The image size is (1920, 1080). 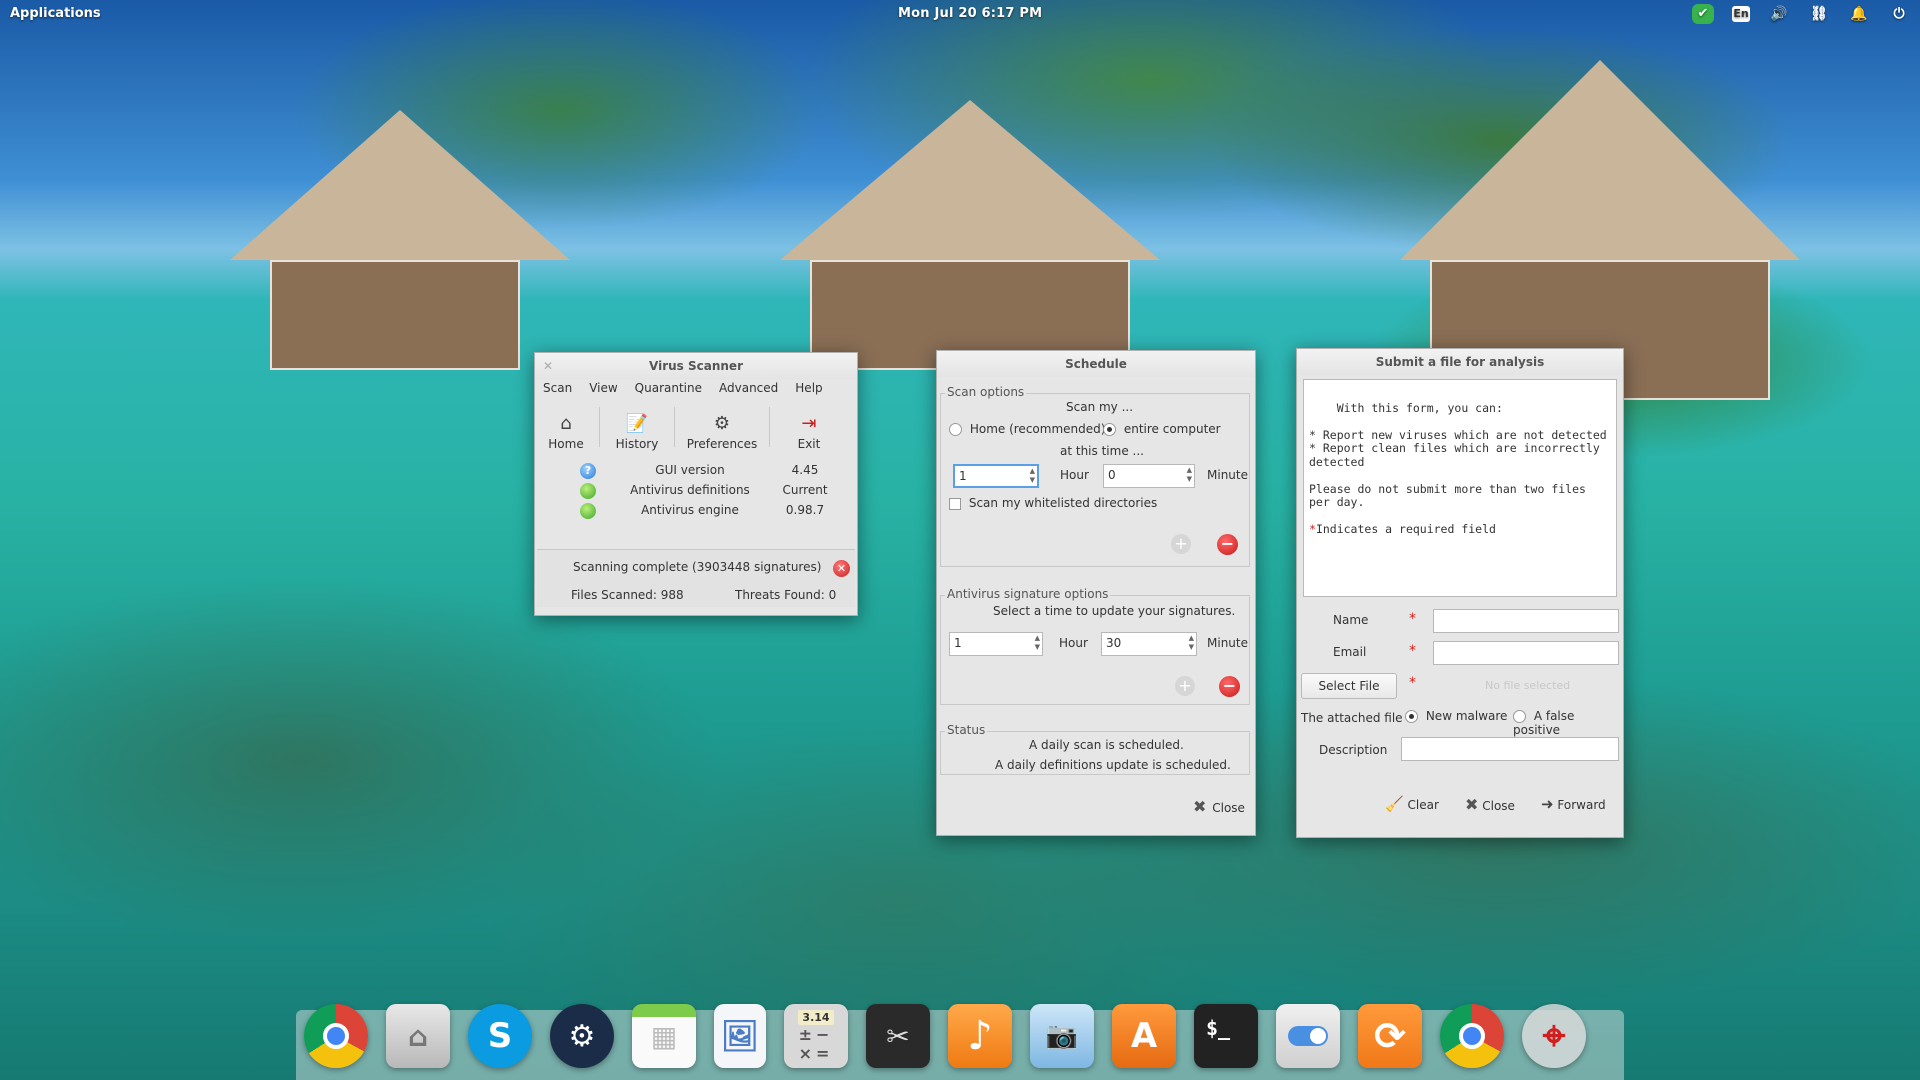 I want to click on close-window-icon: ✕, so click(x=548, y=366).